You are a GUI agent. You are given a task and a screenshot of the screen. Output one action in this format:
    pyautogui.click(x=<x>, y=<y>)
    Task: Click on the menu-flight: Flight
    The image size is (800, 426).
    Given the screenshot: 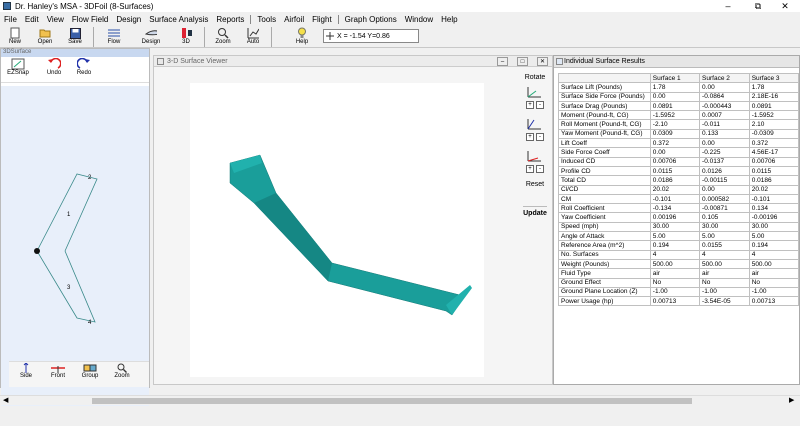 What is the action you would take?
    pyautogui.click(x=322, y=19)
    